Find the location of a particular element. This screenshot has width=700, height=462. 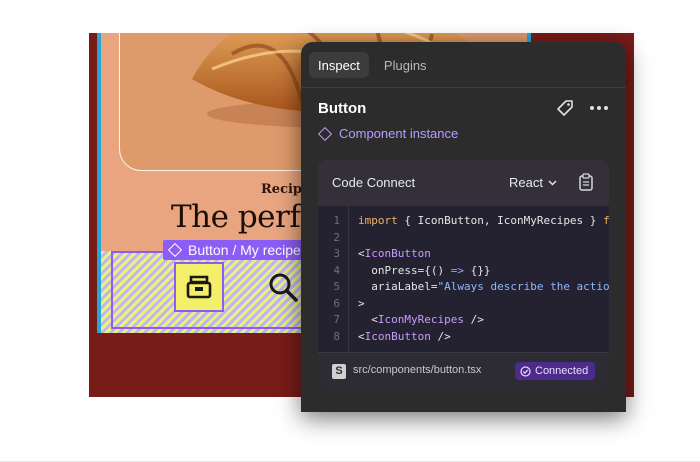

storybook-file-icon: S is located at coordinates (339, 371).